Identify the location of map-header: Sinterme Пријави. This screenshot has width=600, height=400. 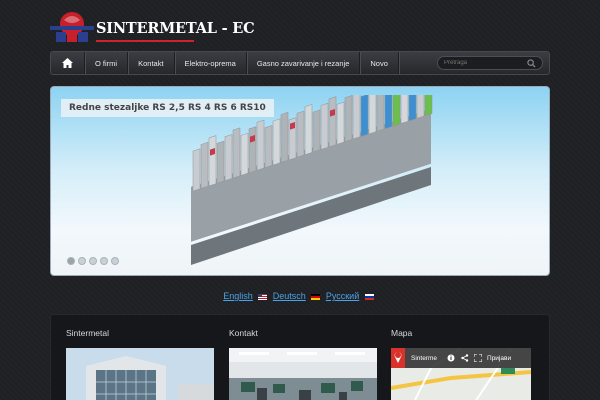
(461, 358).